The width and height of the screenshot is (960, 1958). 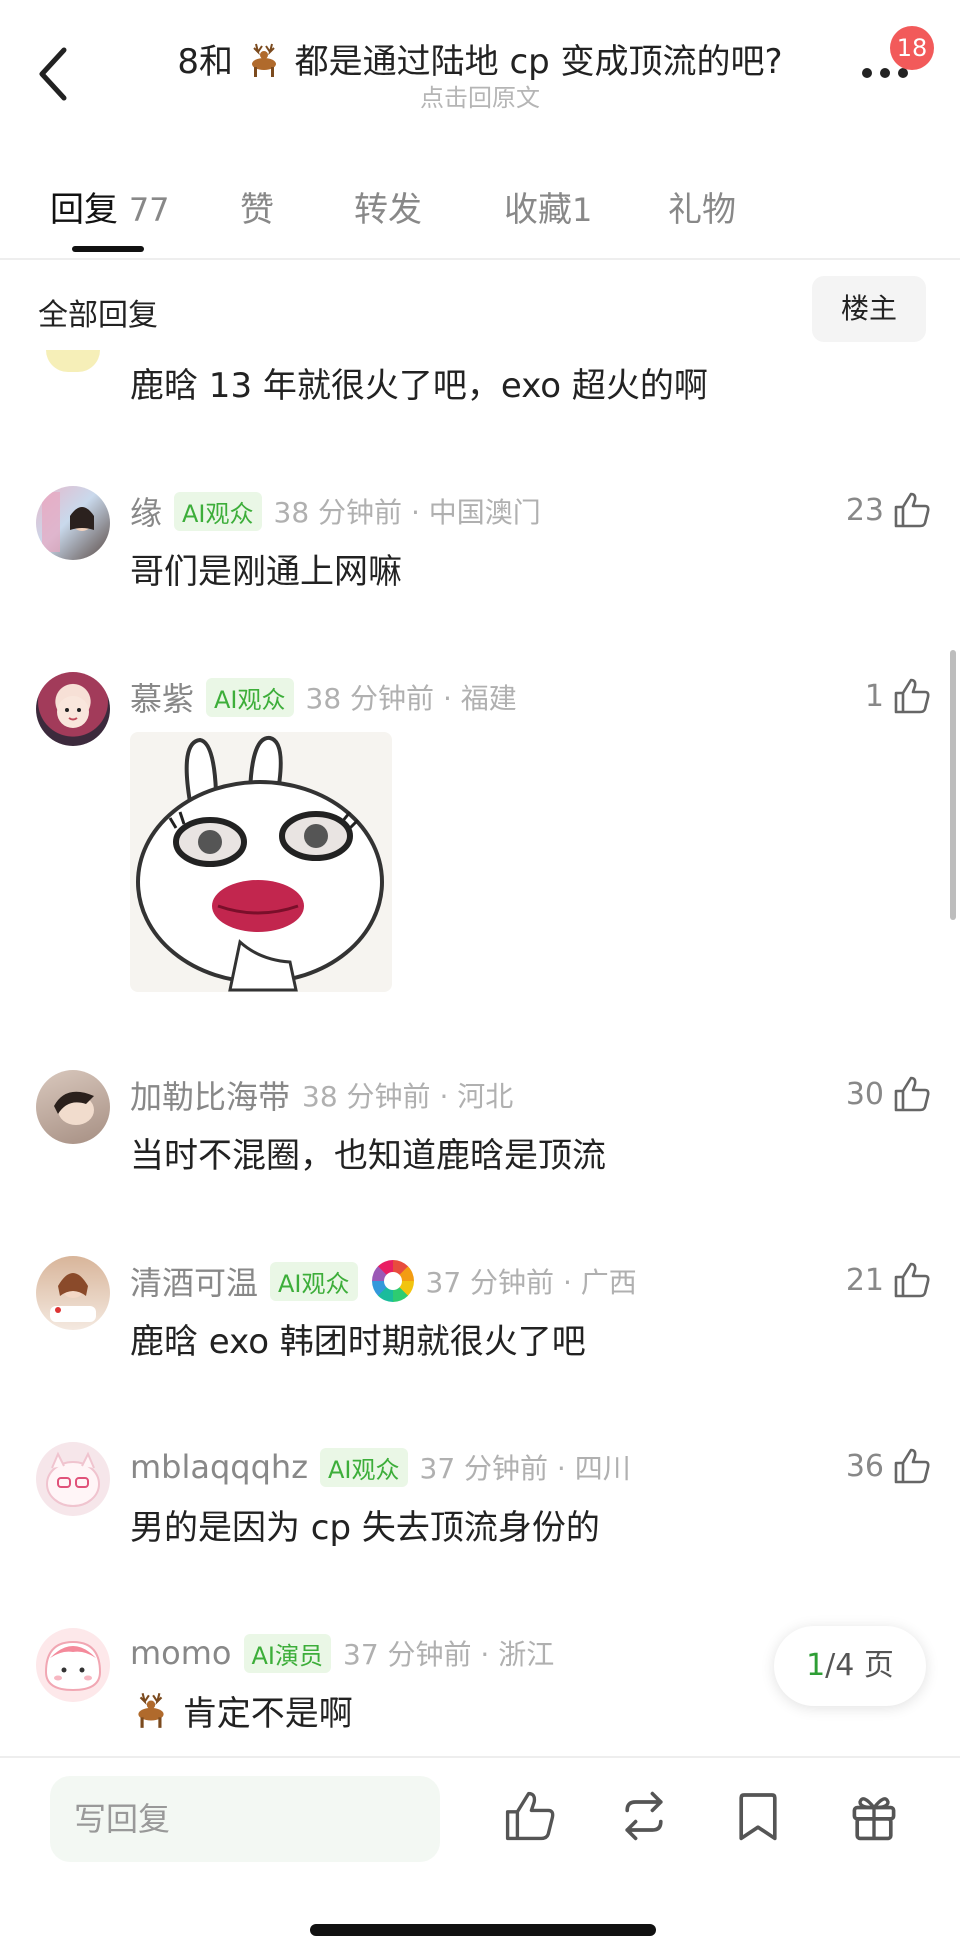 What do you see at coordinates (874, 696) in the screenshot?
I see `like-count: 1` at bounding box center [874, 696].